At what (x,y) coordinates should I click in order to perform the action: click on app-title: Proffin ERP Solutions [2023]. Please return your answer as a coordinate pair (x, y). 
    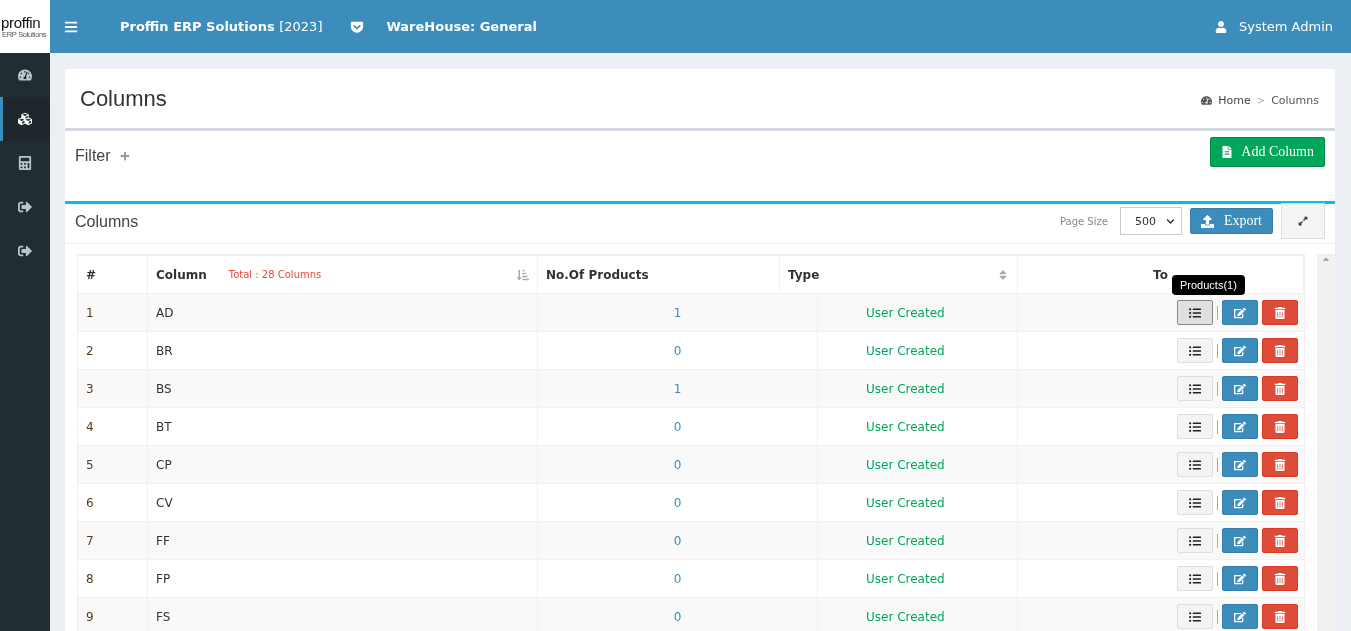
    Looking at the image, I should click on (221, 26).